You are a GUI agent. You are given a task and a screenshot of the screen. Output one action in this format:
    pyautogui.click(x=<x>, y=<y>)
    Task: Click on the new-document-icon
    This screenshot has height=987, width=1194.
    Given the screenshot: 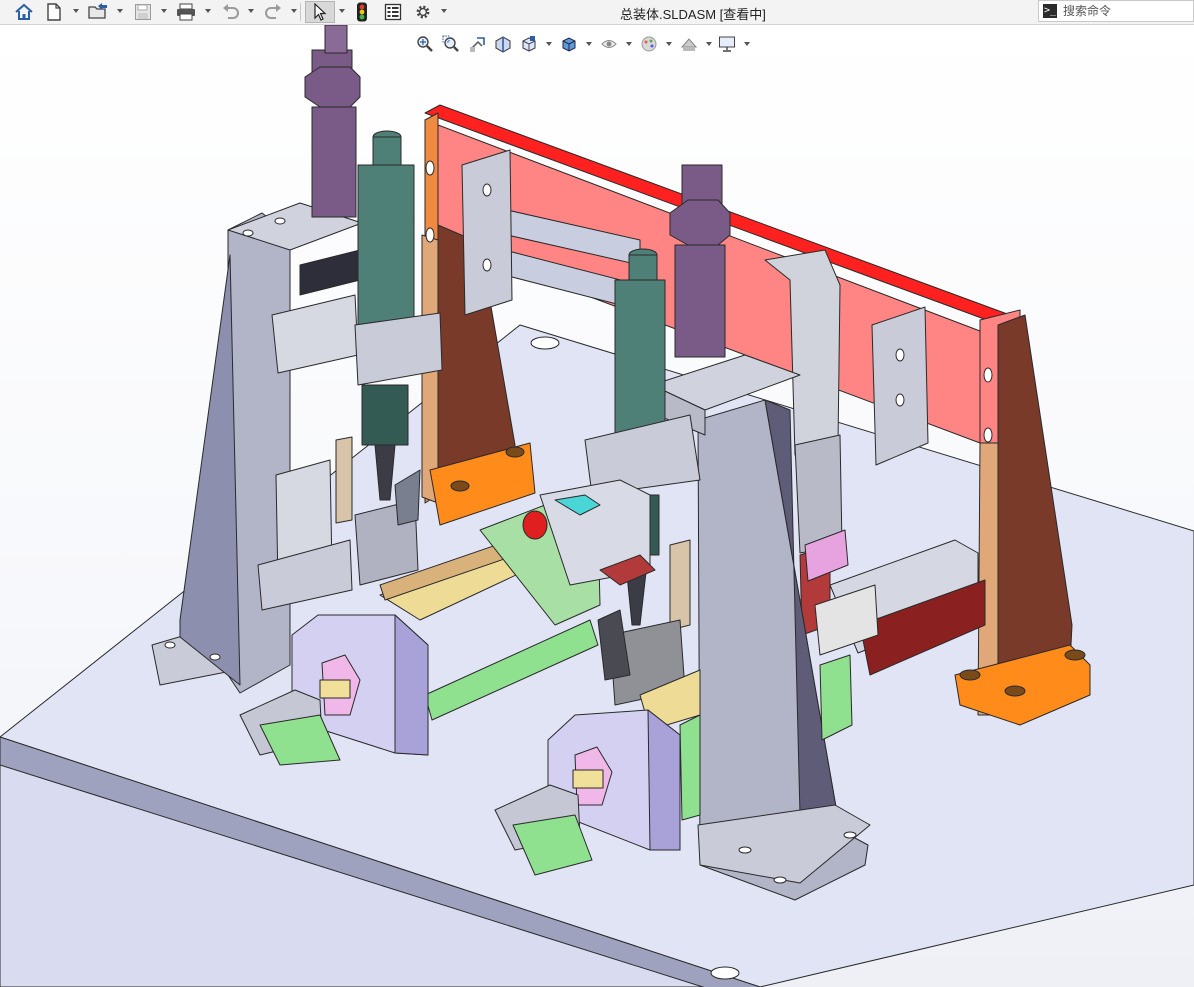 What is the action you would take?
    pyautogui.click(x=54, y=12)
    